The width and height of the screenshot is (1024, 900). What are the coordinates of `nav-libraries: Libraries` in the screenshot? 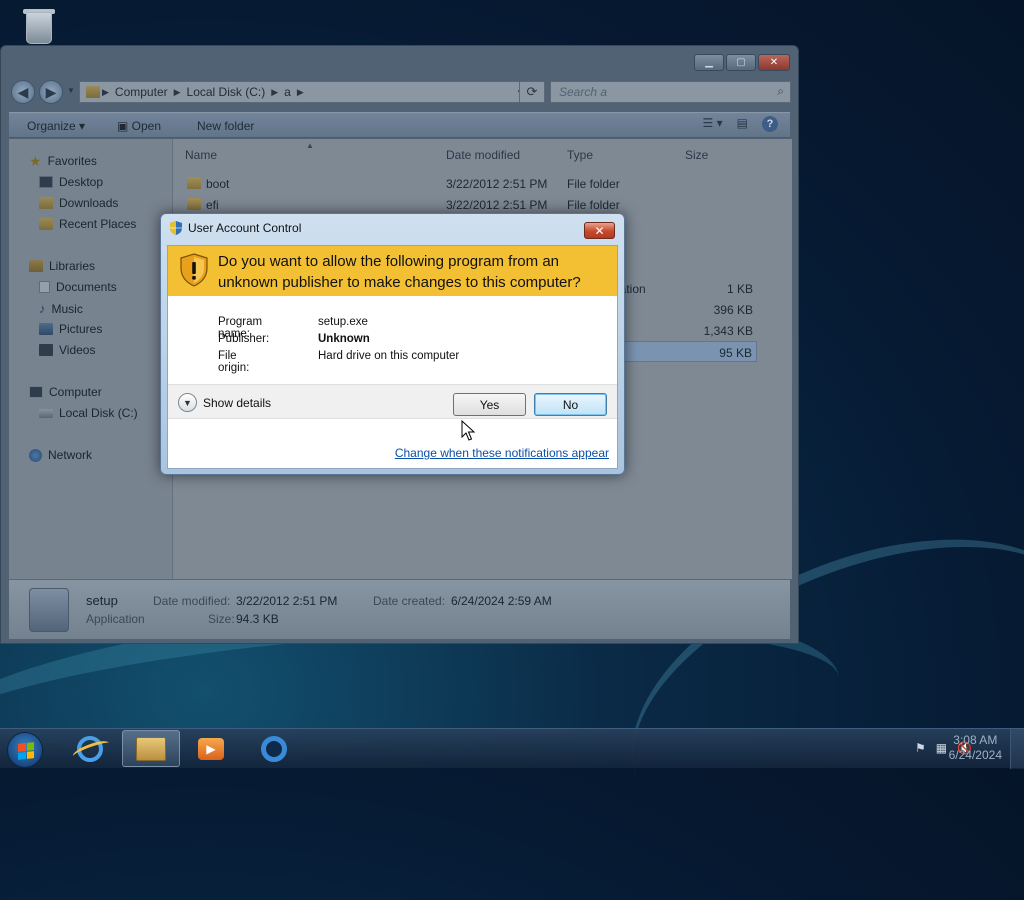 It's located at (62, 266).